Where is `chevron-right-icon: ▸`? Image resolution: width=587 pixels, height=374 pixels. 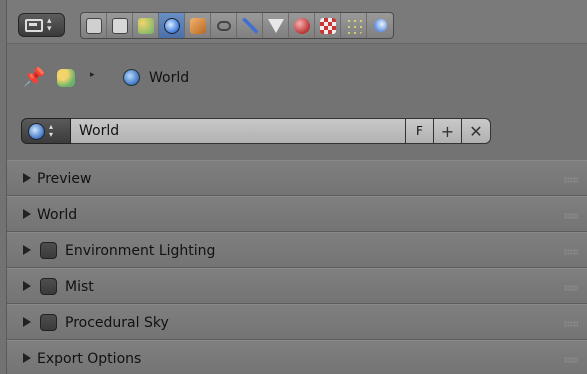 chevron-right-icon: ▸ is located at coordinates (92, 75).